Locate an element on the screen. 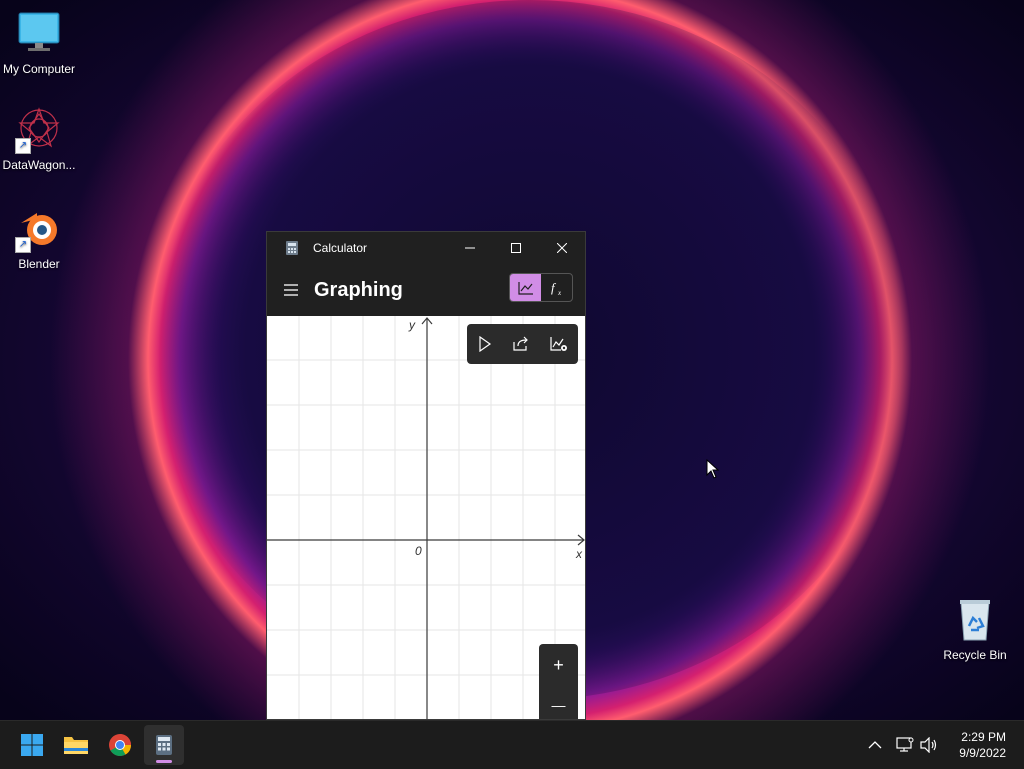 The image size is (1024, 769). folder-icon is located at coordinates (76, 745).